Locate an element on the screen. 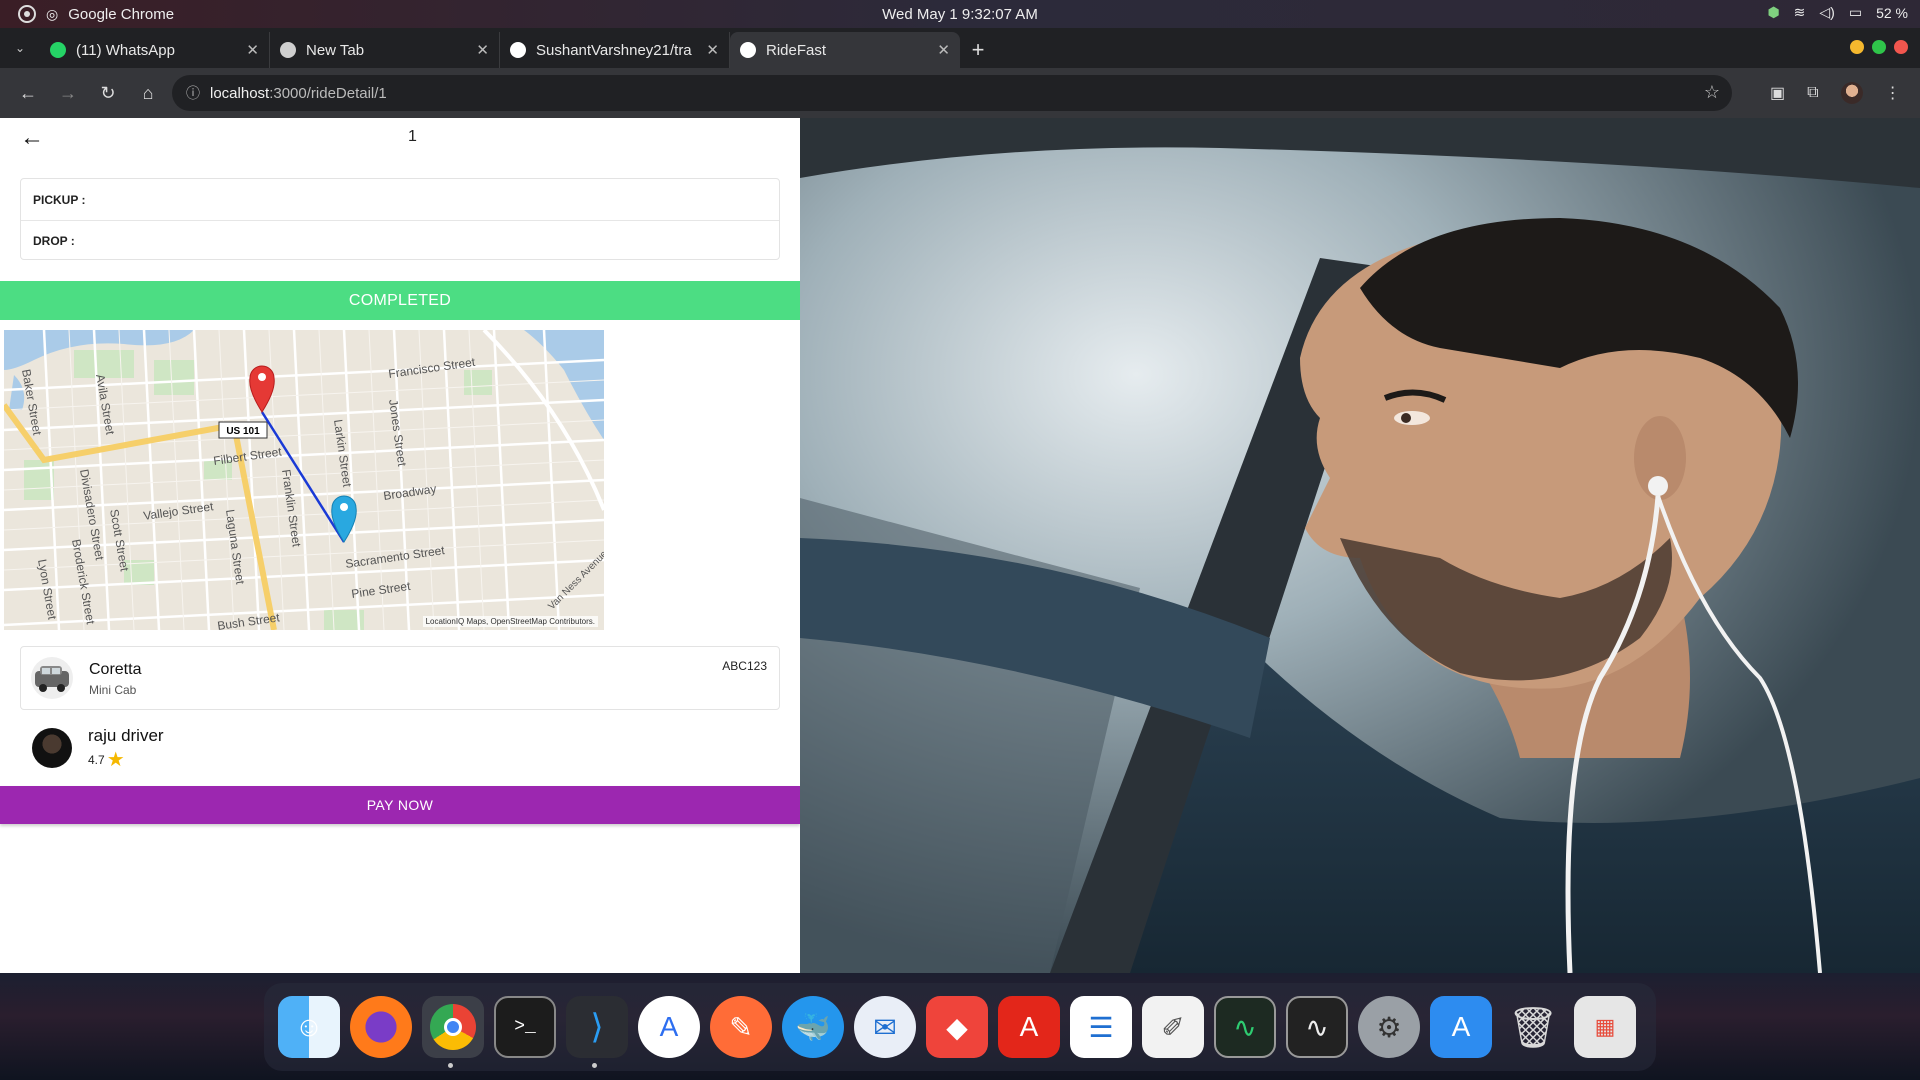  maximize-button is located at coordinates (1879, 47).